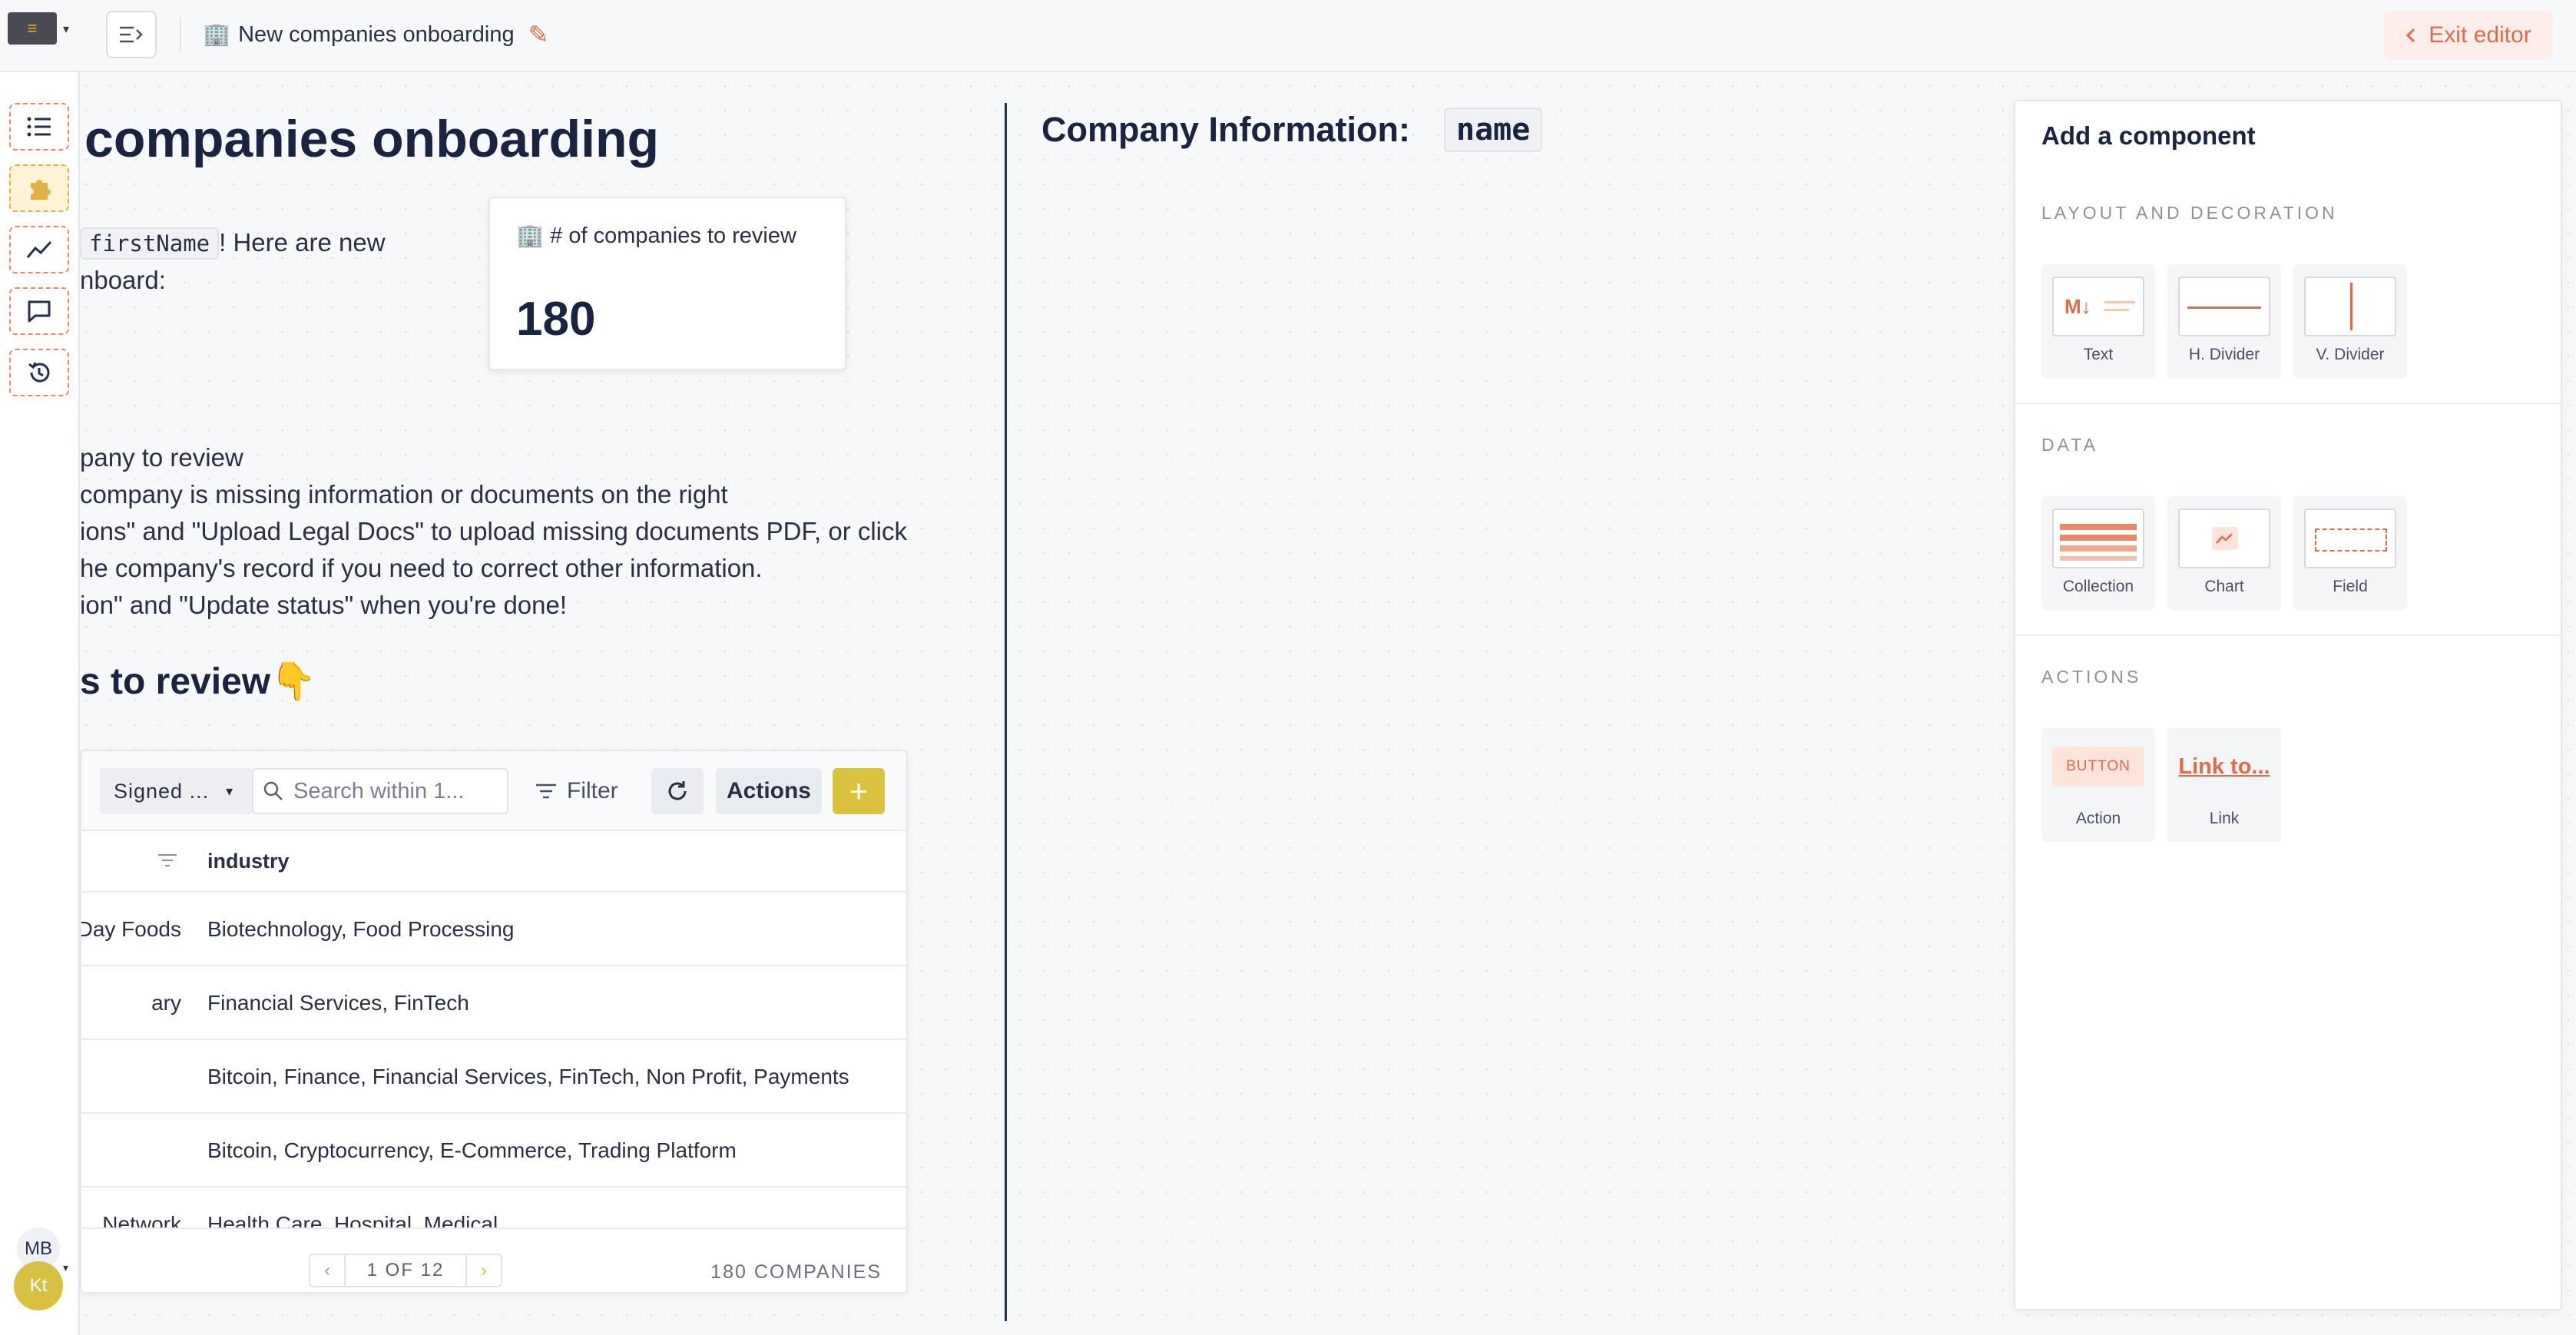 This screenshot has width=2576, height=1335. Describe the element at coordinates (673, 236) in the screenshot. I see `kpi-label-text: # of companies to review` at that location.